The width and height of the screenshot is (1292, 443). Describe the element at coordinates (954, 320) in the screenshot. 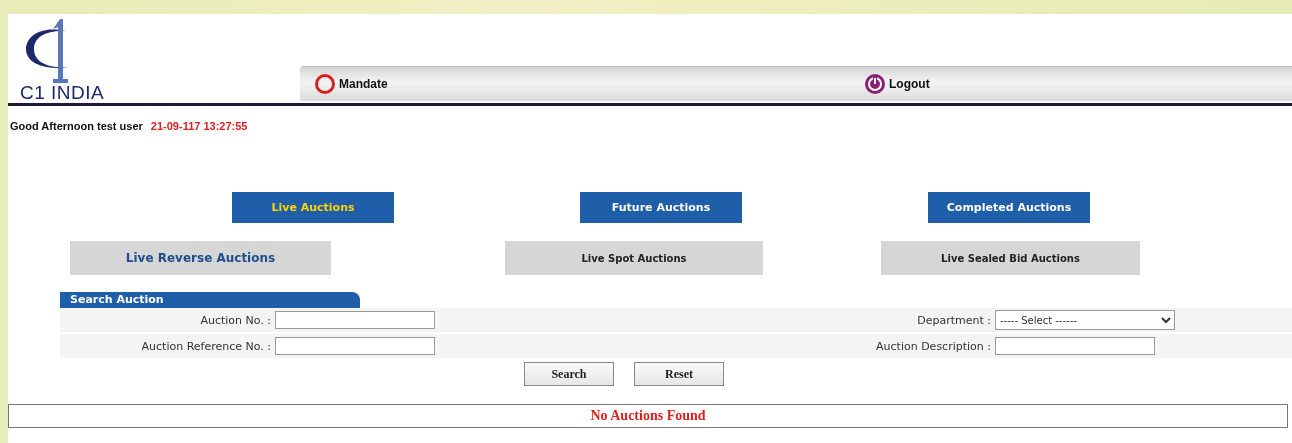

I see `field-label: Department :` at that location.